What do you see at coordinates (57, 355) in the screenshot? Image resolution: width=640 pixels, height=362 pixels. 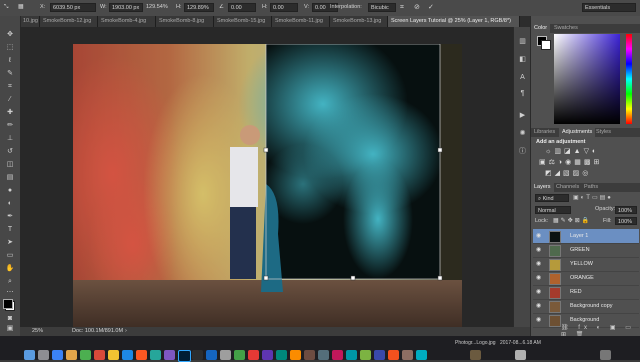 I see `safari-icon` at bounding box center [57, 355].